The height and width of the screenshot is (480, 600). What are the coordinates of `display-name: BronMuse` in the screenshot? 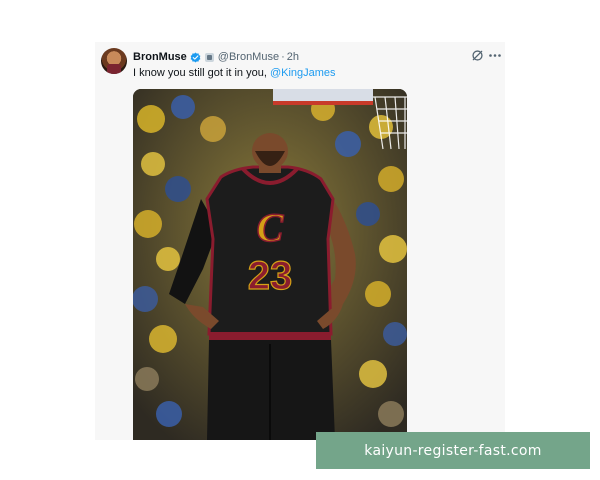 It's located at (160, 57).